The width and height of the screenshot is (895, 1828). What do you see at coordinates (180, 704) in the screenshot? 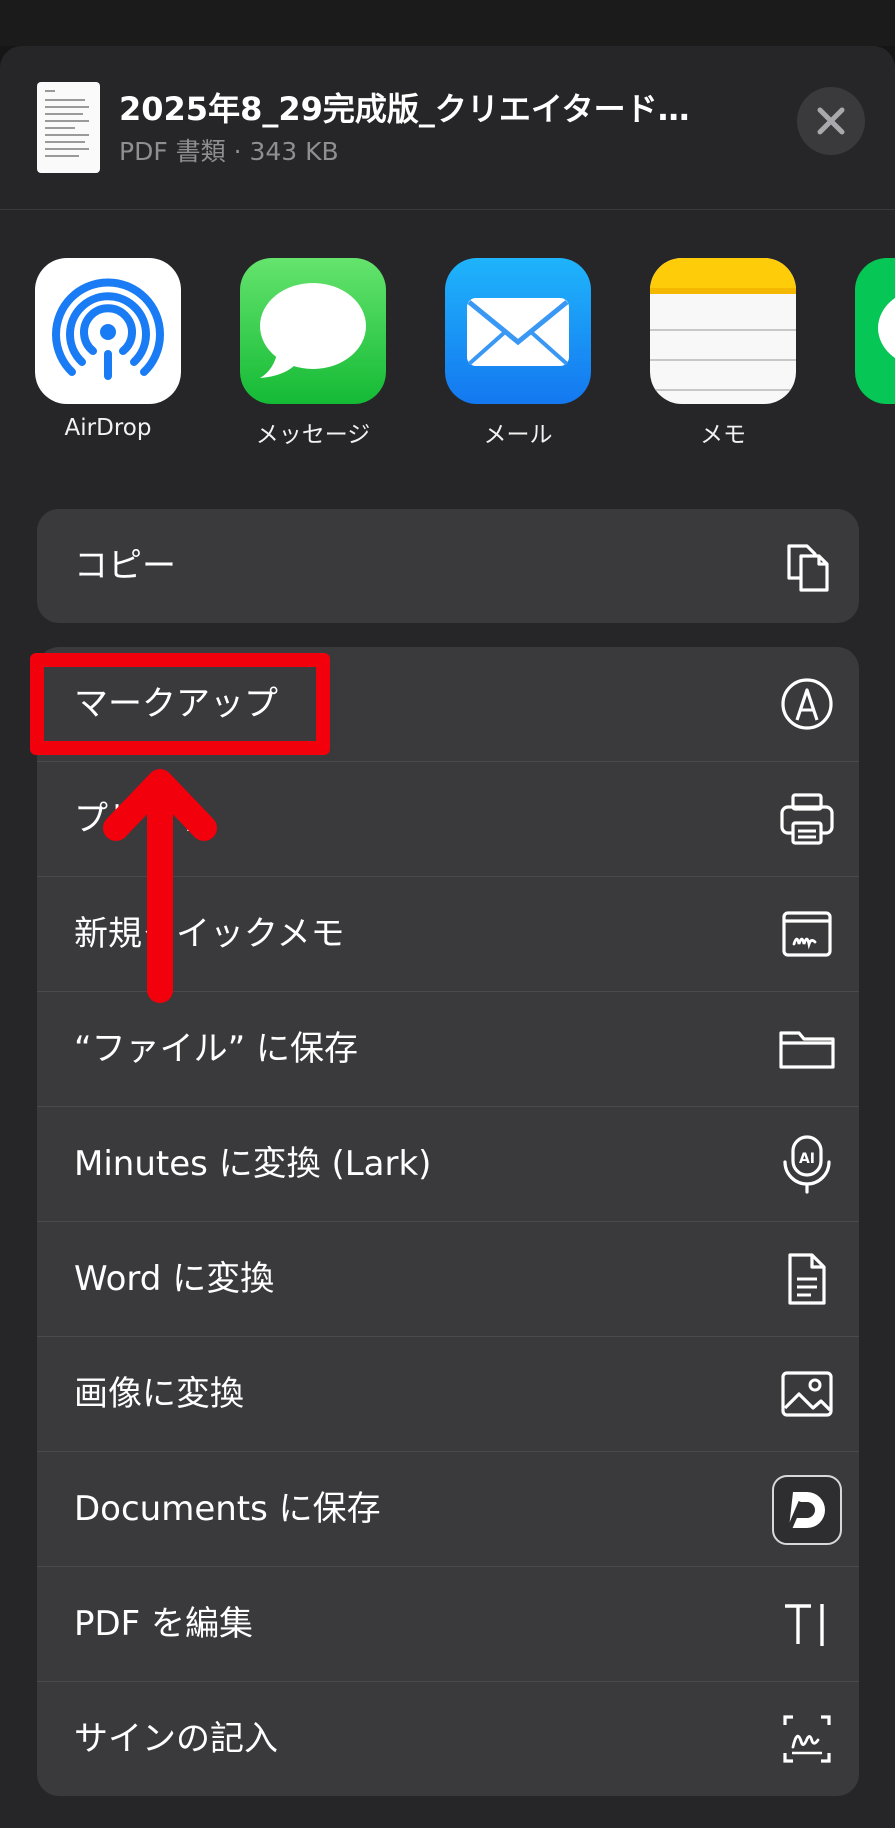
I see `highlight-box` at bounding box center [180, 704].